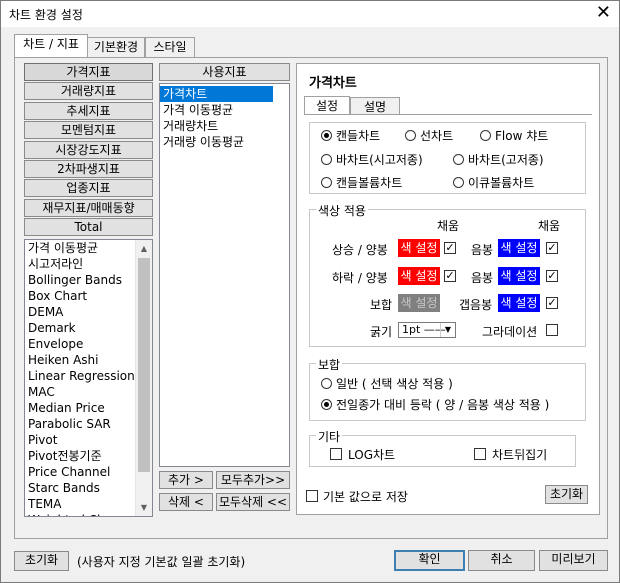  I want to click on used-list-item: 거래량 이동평균, so click(216, 142).